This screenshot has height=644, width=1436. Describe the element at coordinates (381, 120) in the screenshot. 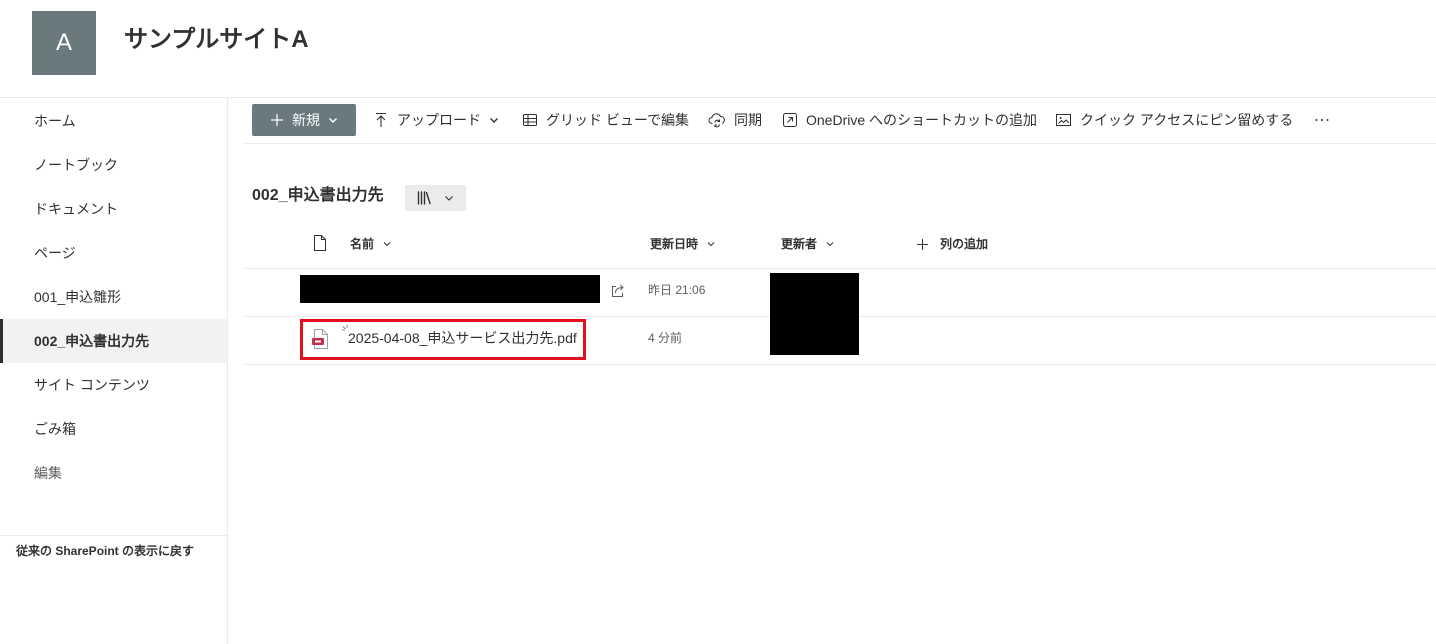

I see `upload-icon` at that location.